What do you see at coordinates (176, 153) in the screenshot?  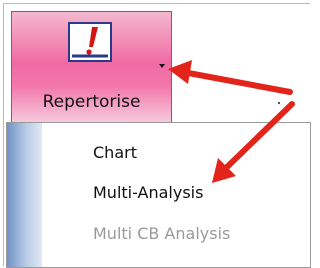 I see `menu-item-chart: Chart` at bounding box center [176, 153].